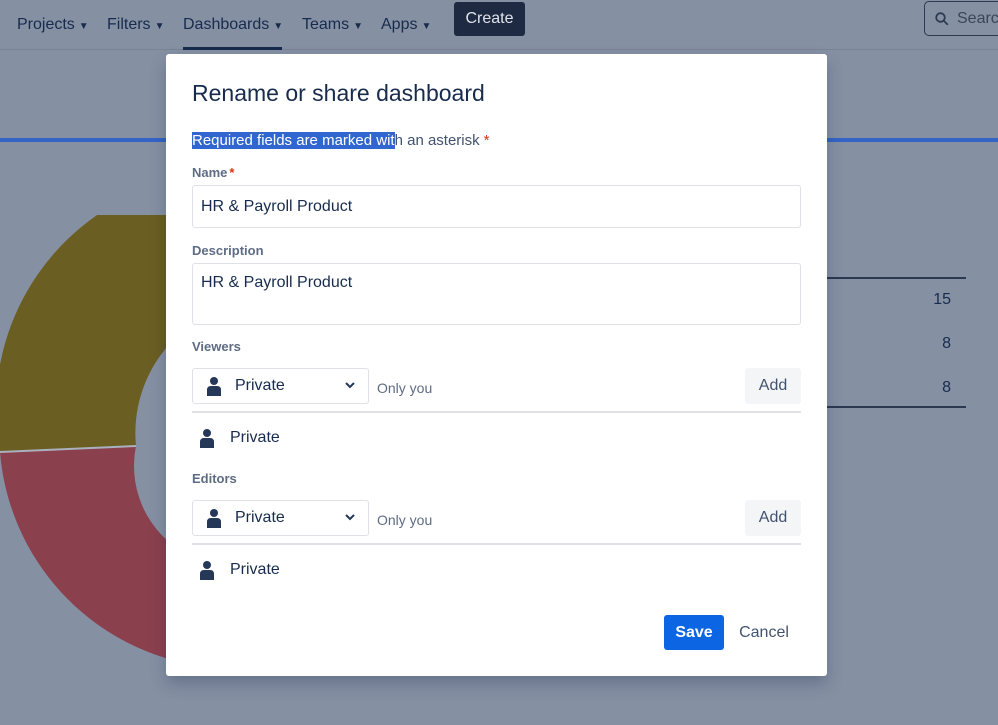 The image size is (998, 725). What do you see at coordinates (326, 24) in the screenshot?
I see `nav-teams-label: Teams` at bounding box center [326, 24].